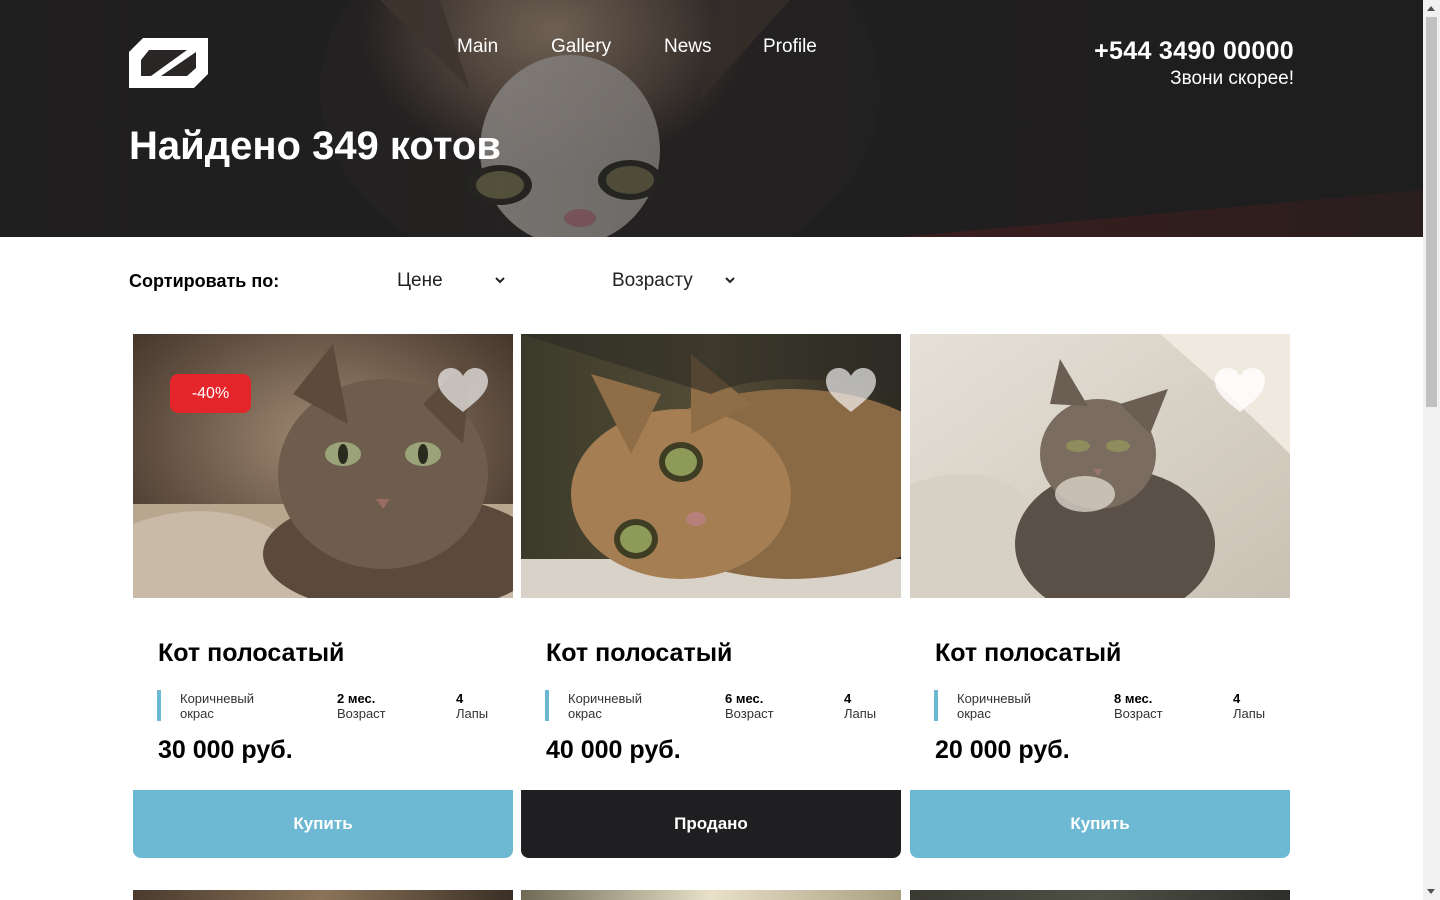 Image resolution: width=1440 pixels, height=900 pixels. I want to click on nav-news: News, so click(688, 47).